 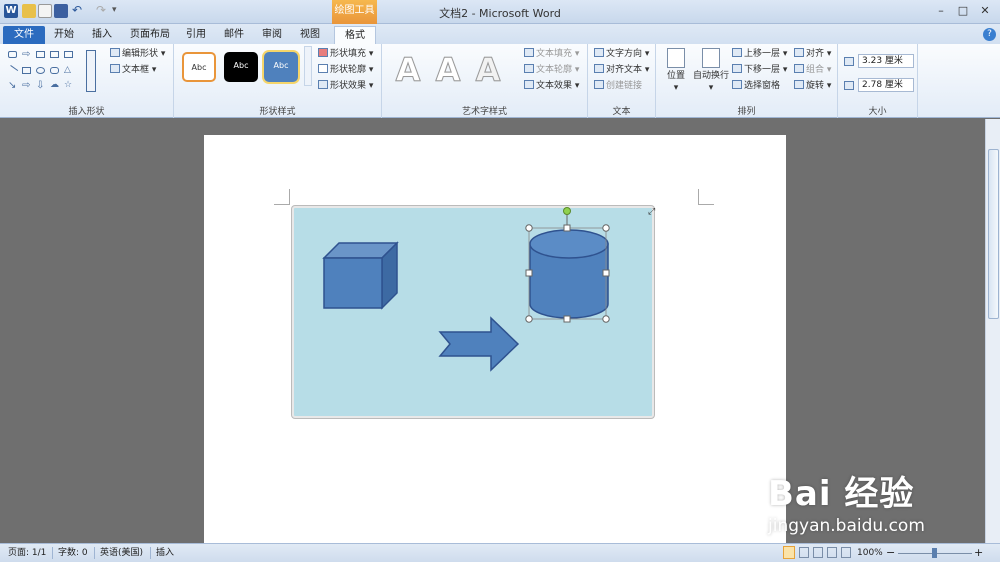 What do you see at coordinates (64, 35) in the screenshot?
I see `tab-home: 开始` at bounding box center [64, 35].